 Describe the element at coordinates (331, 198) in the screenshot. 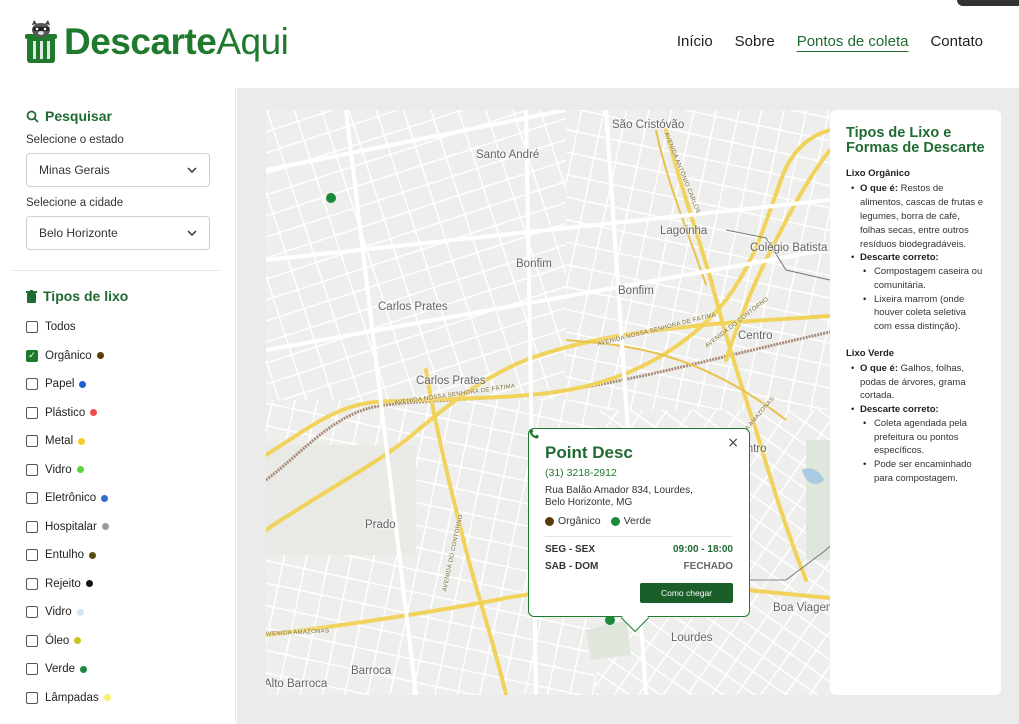

I see `collection-marker` at that location.